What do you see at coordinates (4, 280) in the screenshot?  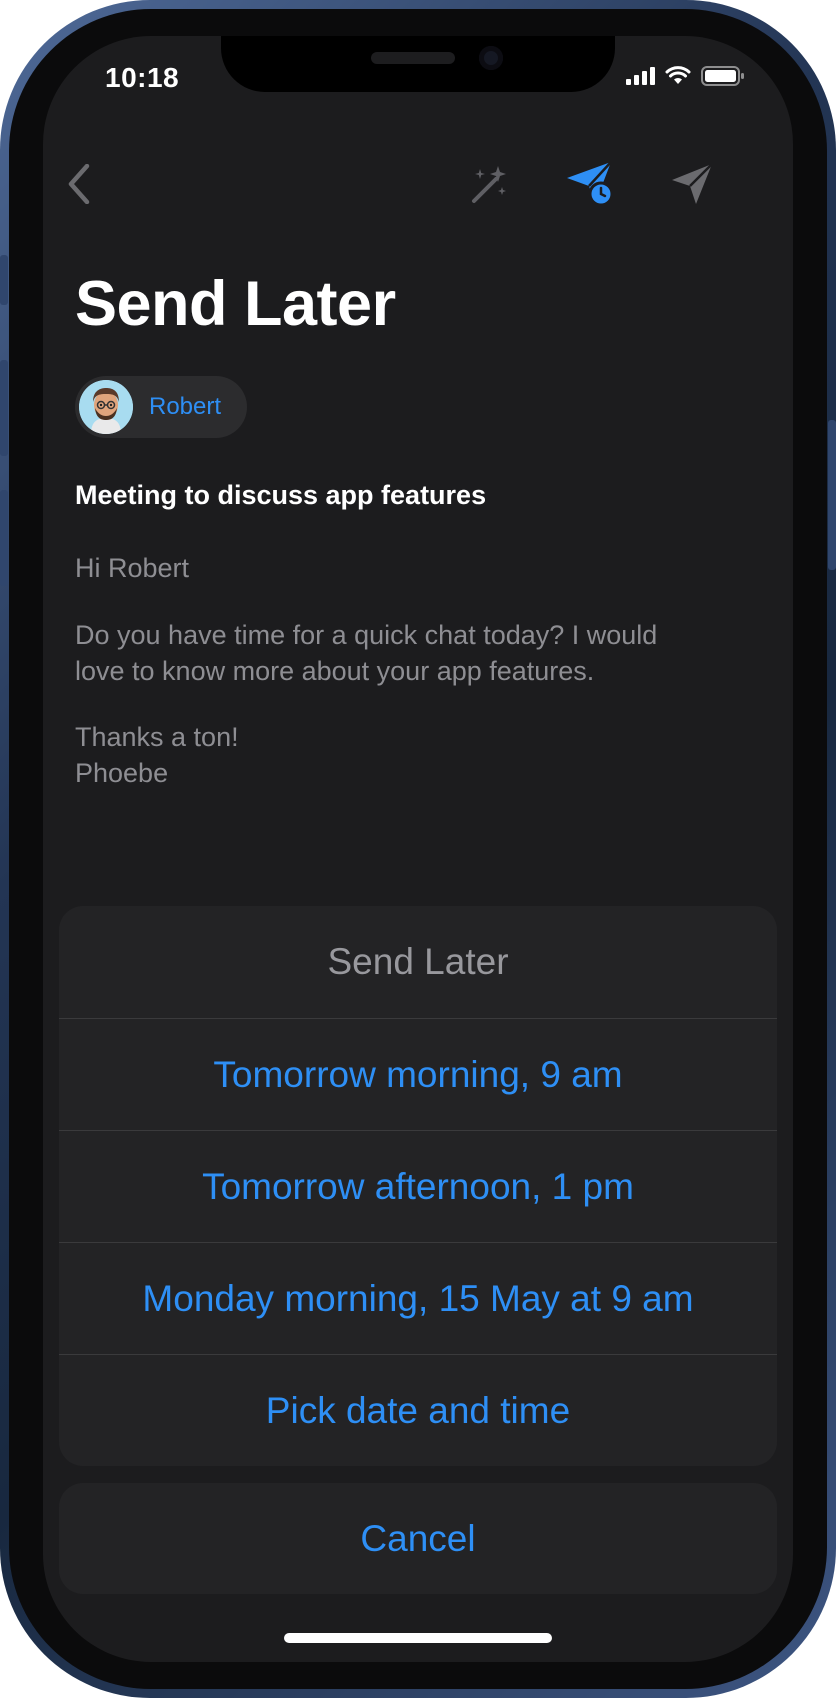 I see `side-button-silent` at bounding box center [4, 280].